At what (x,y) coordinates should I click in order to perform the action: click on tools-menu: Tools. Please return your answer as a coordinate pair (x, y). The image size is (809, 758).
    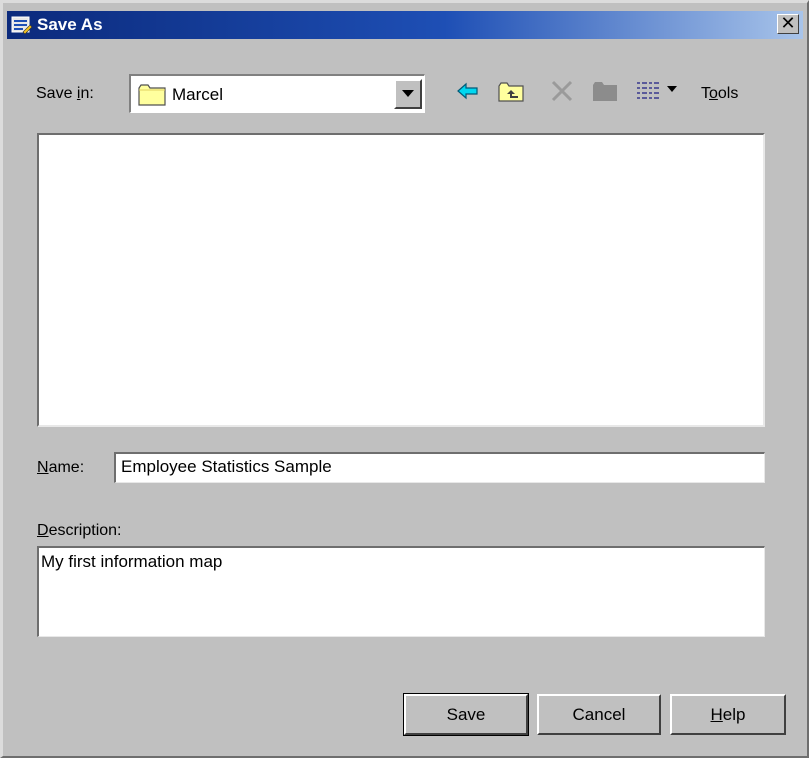
    Looking at the image, I should click on (719, 94).